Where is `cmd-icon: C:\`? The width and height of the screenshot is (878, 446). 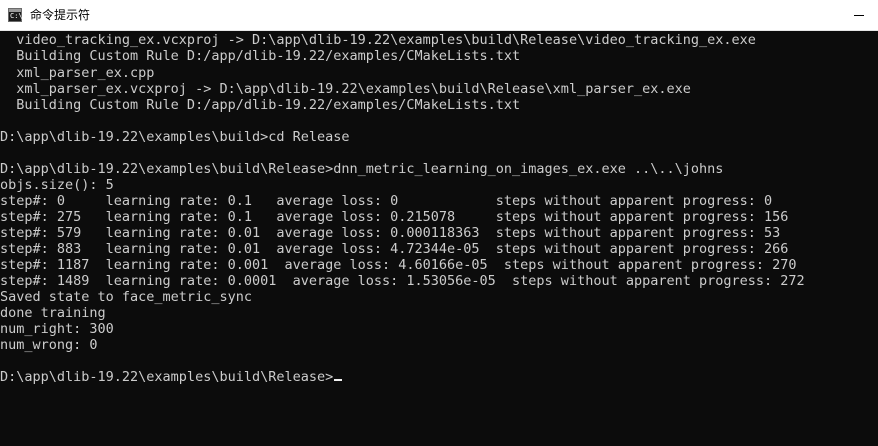 cmd-icon: C:\ is located at coordinates (15, 15).